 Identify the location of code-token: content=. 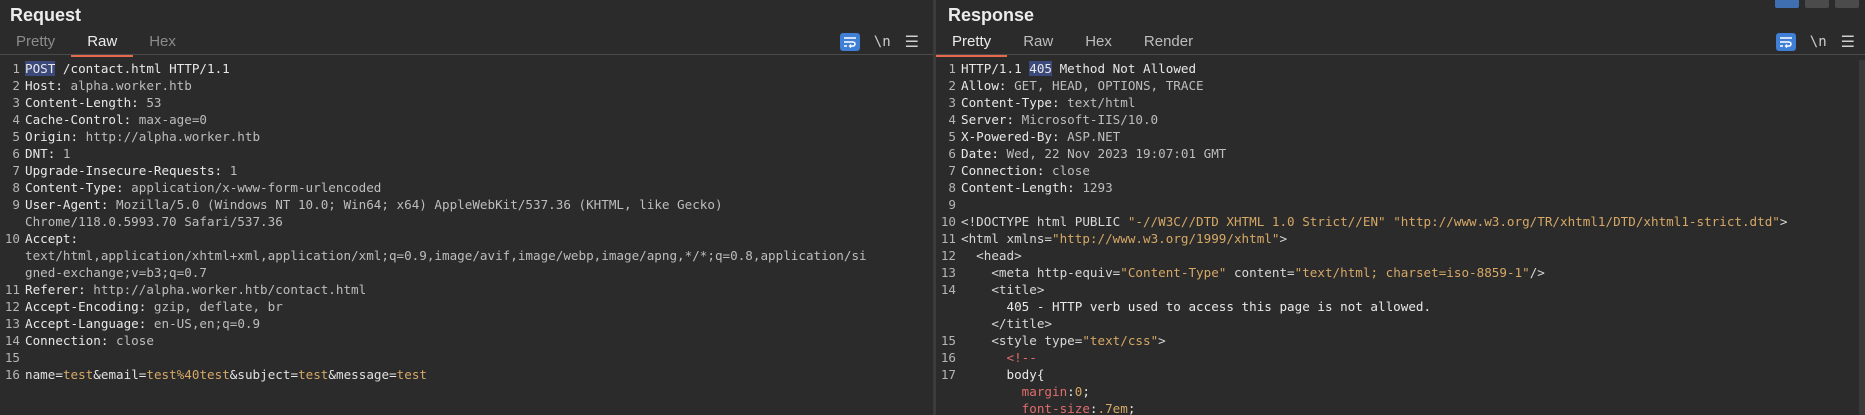
(1260, 272).